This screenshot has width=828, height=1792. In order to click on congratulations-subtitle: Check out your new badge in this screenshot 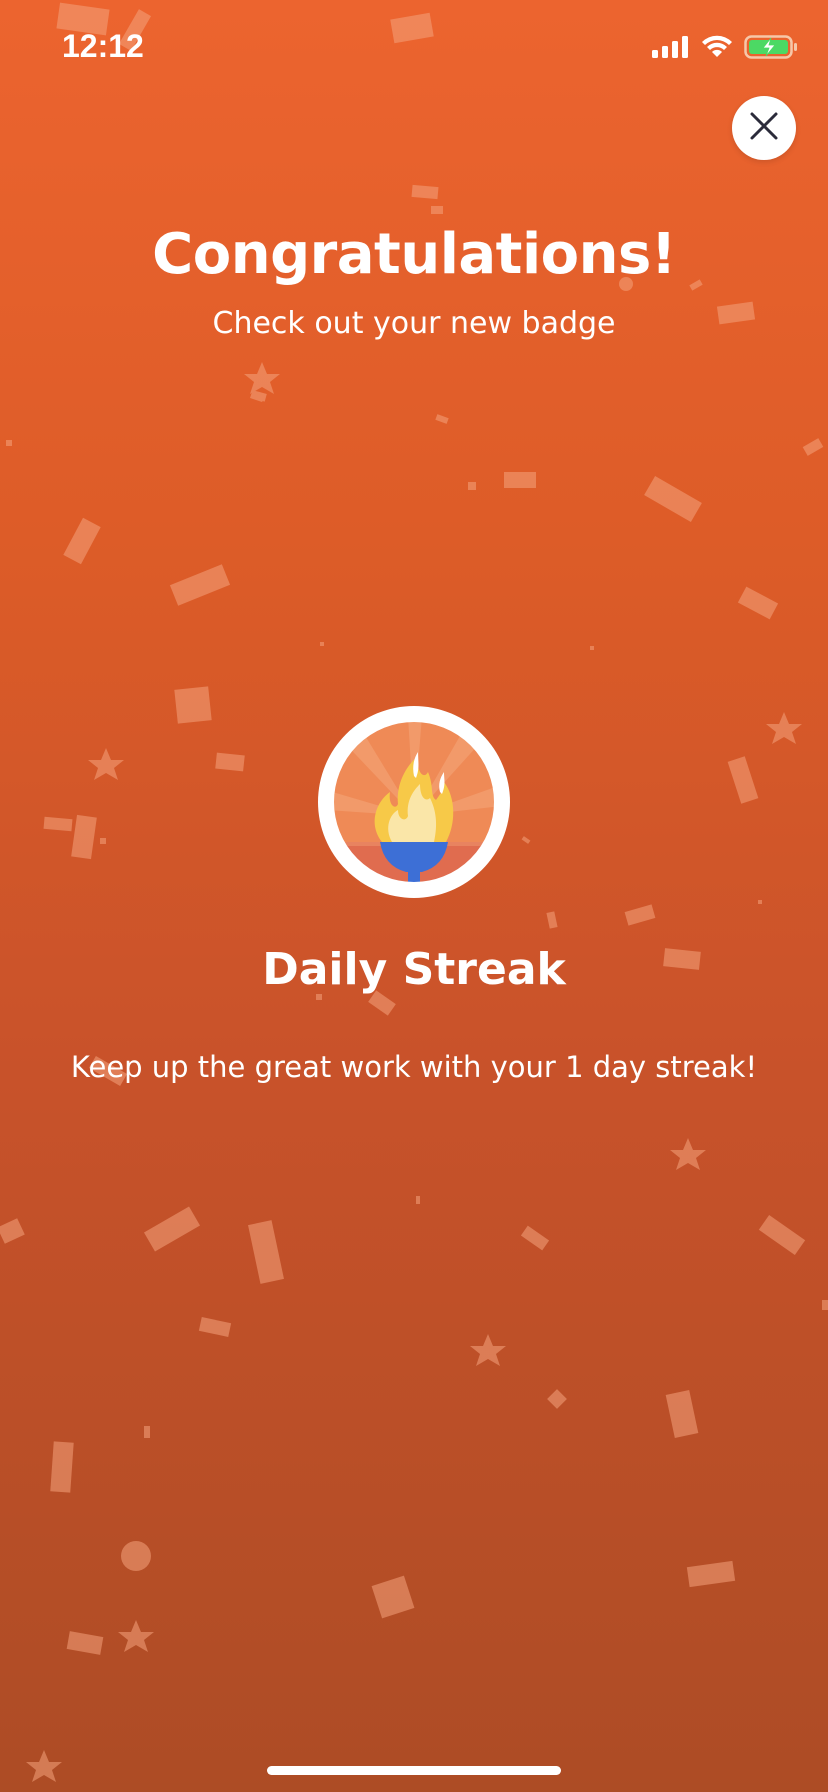, I will do `click(414, 323)`.